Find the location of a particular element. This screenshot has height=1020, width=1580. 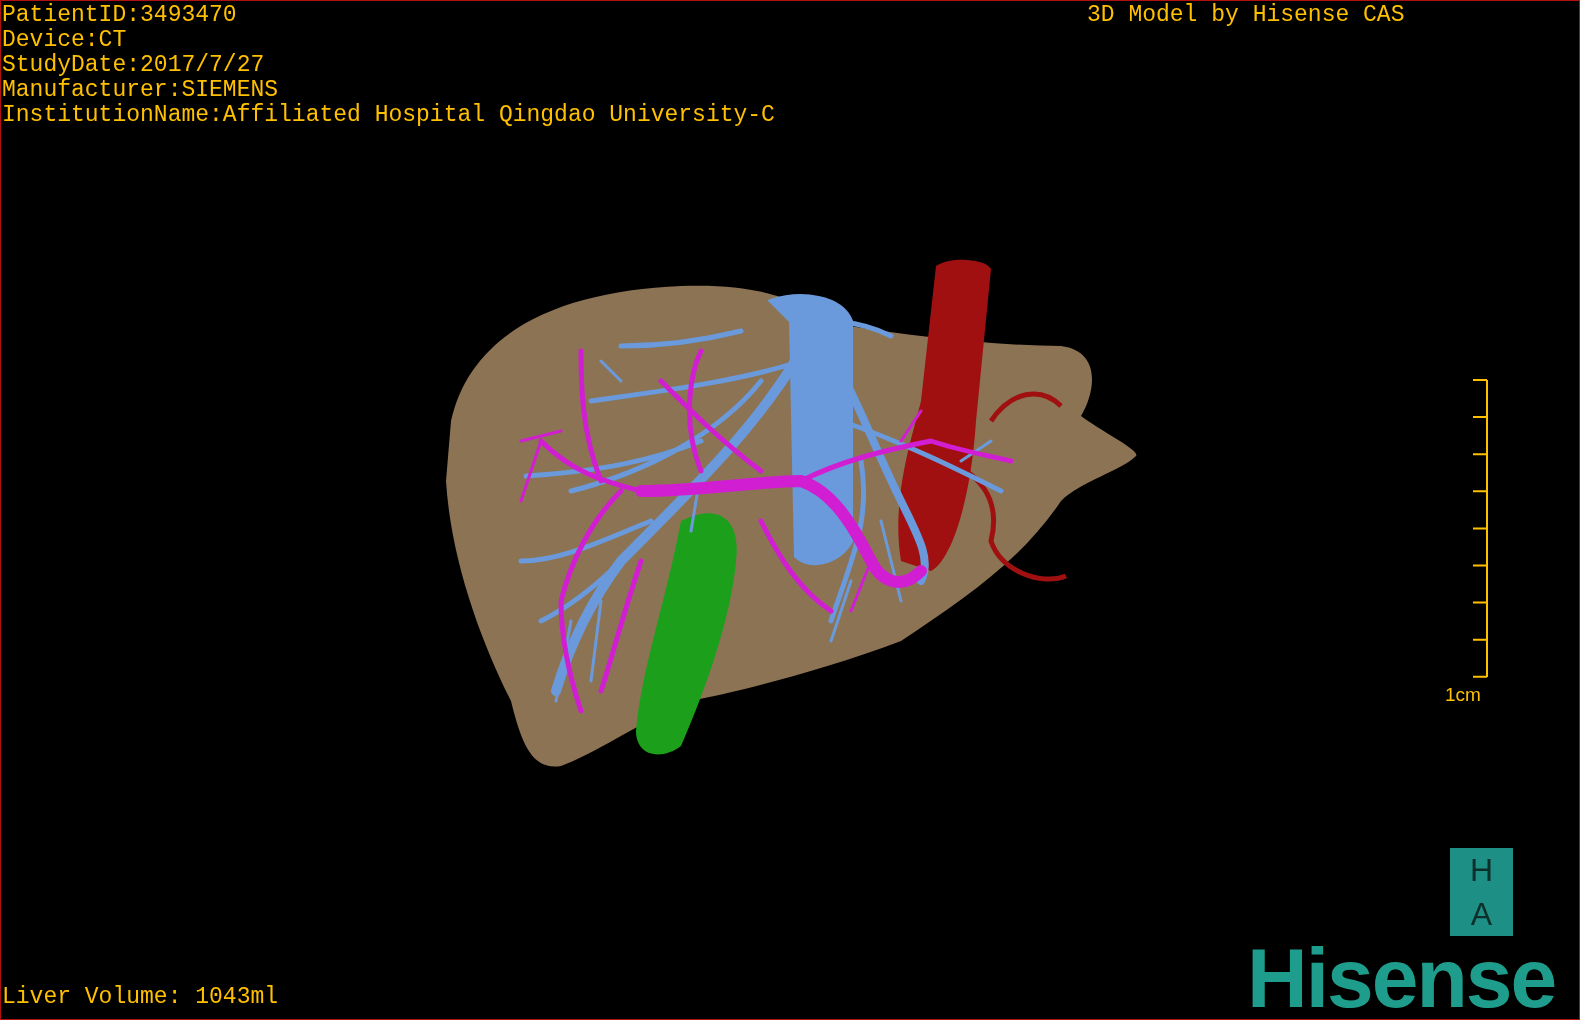

info-text: PatientID:3493470 is located at coordinates (120, 15).